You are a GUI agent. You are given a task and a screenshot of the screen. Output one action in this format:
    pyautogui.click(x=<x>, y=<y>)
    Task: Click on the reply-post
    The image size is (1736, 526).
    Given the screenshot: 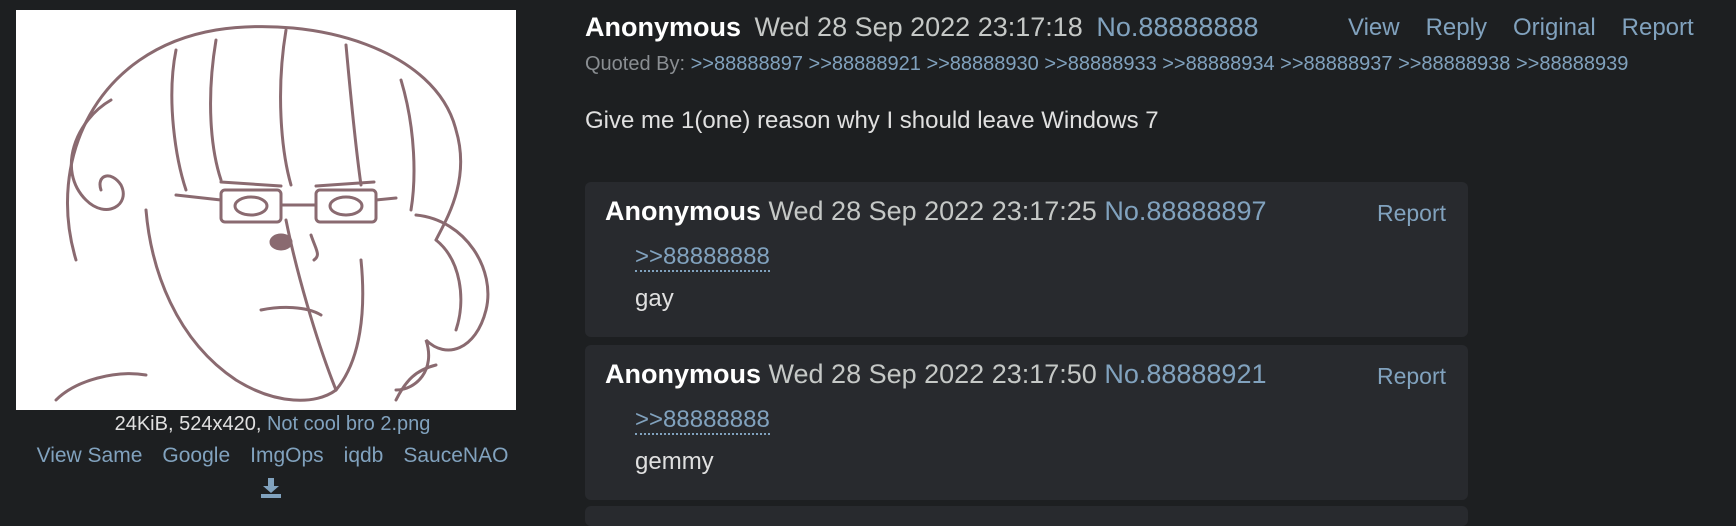 What is the action you would take?
    pyautogui.click(x=1026, y=516)
    